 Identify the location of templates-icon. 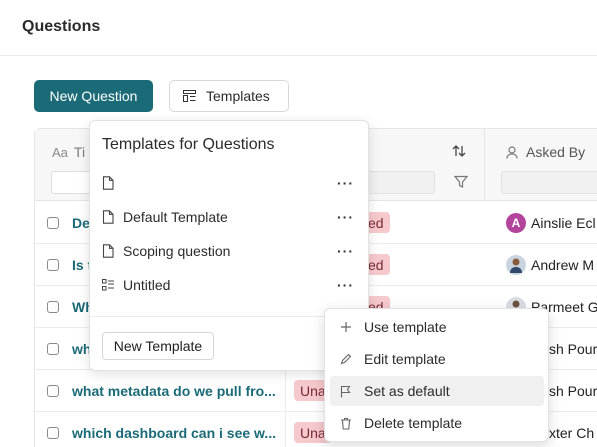
(189, 96).